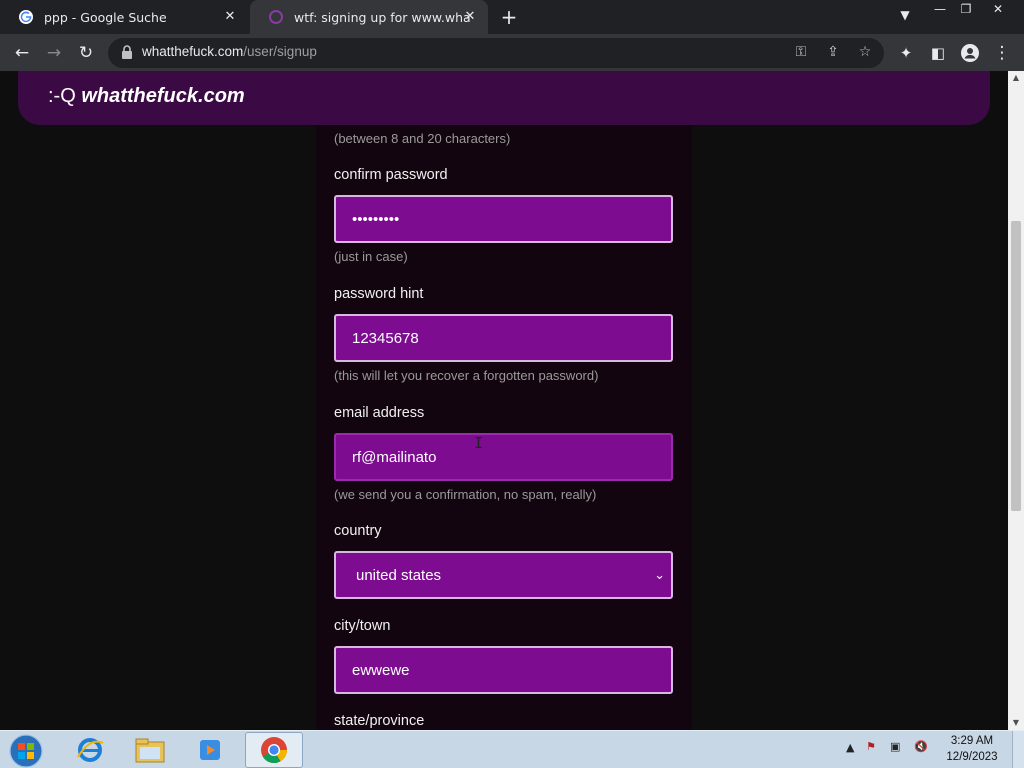  What do you see at coordinates (358, 531) in the screenshot?
I see `country-label: country` at bounding box center [358, 531].